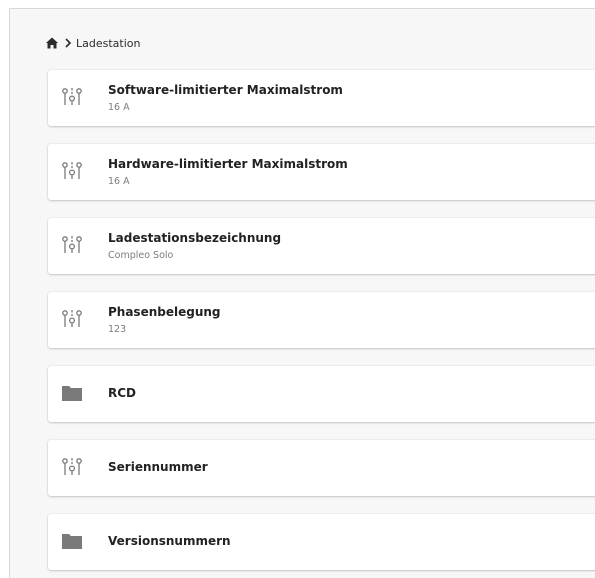 This screenshot has height=578, width=595. I want to click on list-item-hardware-max-current: Hardware-limitierter Maximalstrom 16 A, so click(321, 172).